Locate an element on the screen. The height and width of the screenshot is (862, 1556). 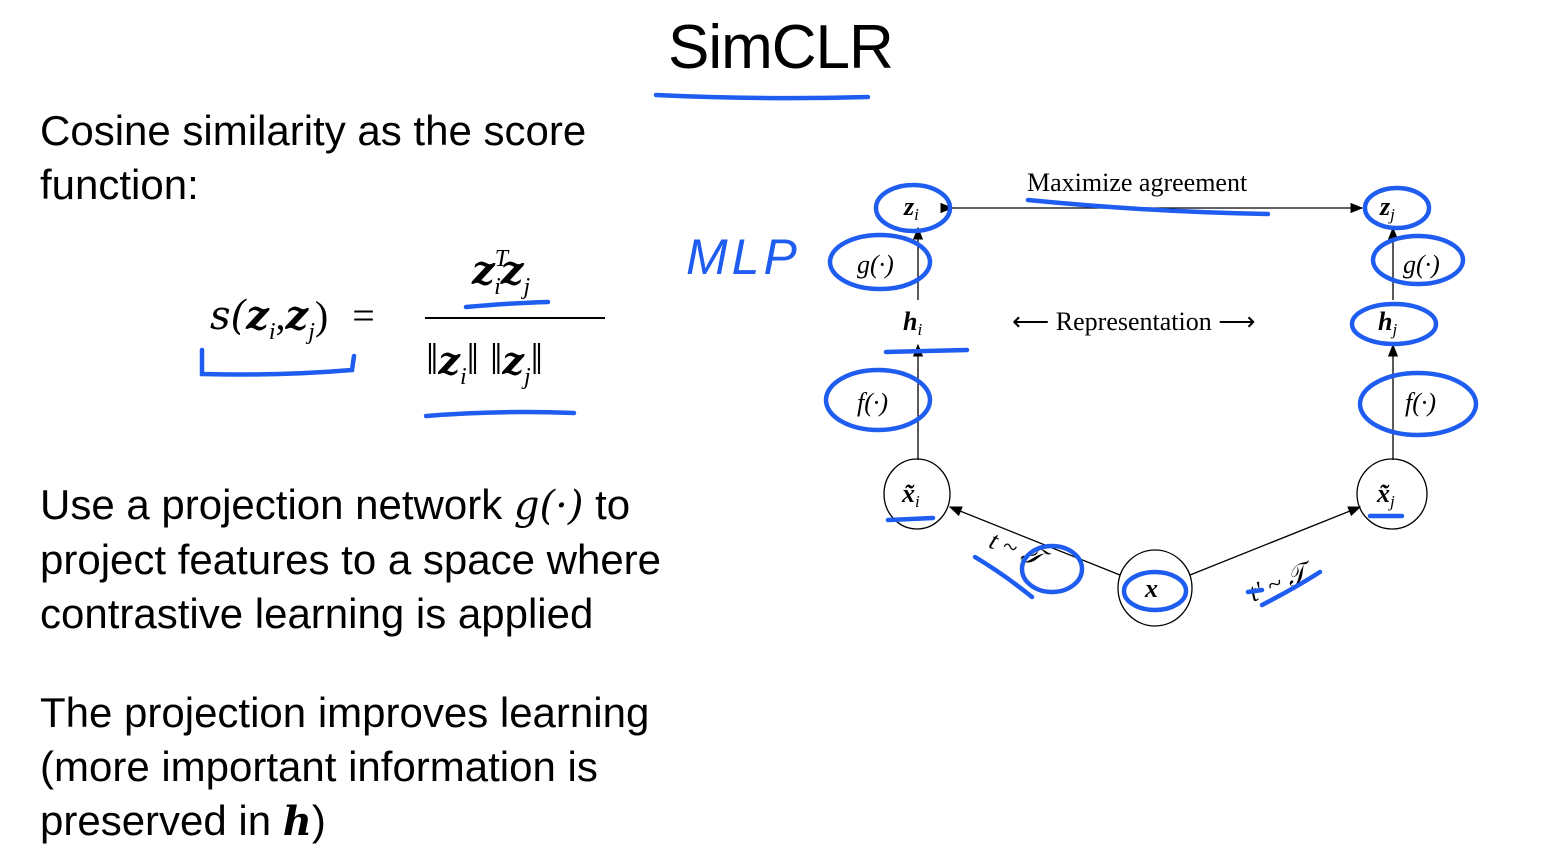
ink-underline-xi is located at coordinates (910, 519).